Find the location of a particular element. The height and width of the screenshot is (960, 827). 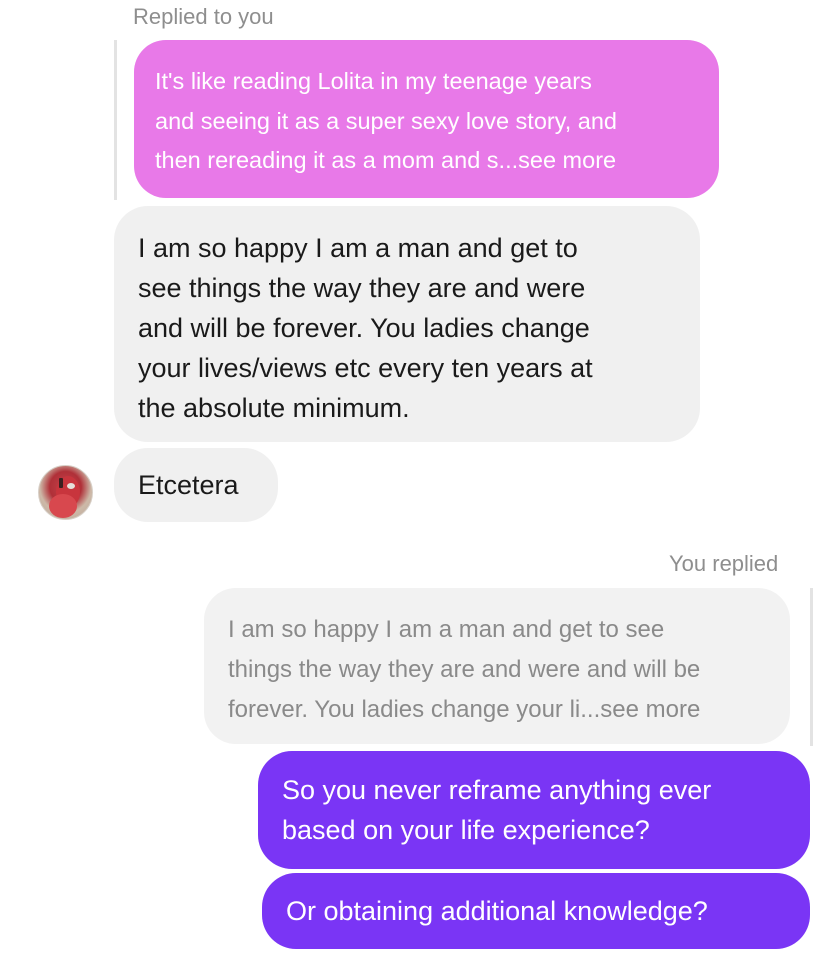

message-line: see things the way they are and were is located at coordinates (362, 288).